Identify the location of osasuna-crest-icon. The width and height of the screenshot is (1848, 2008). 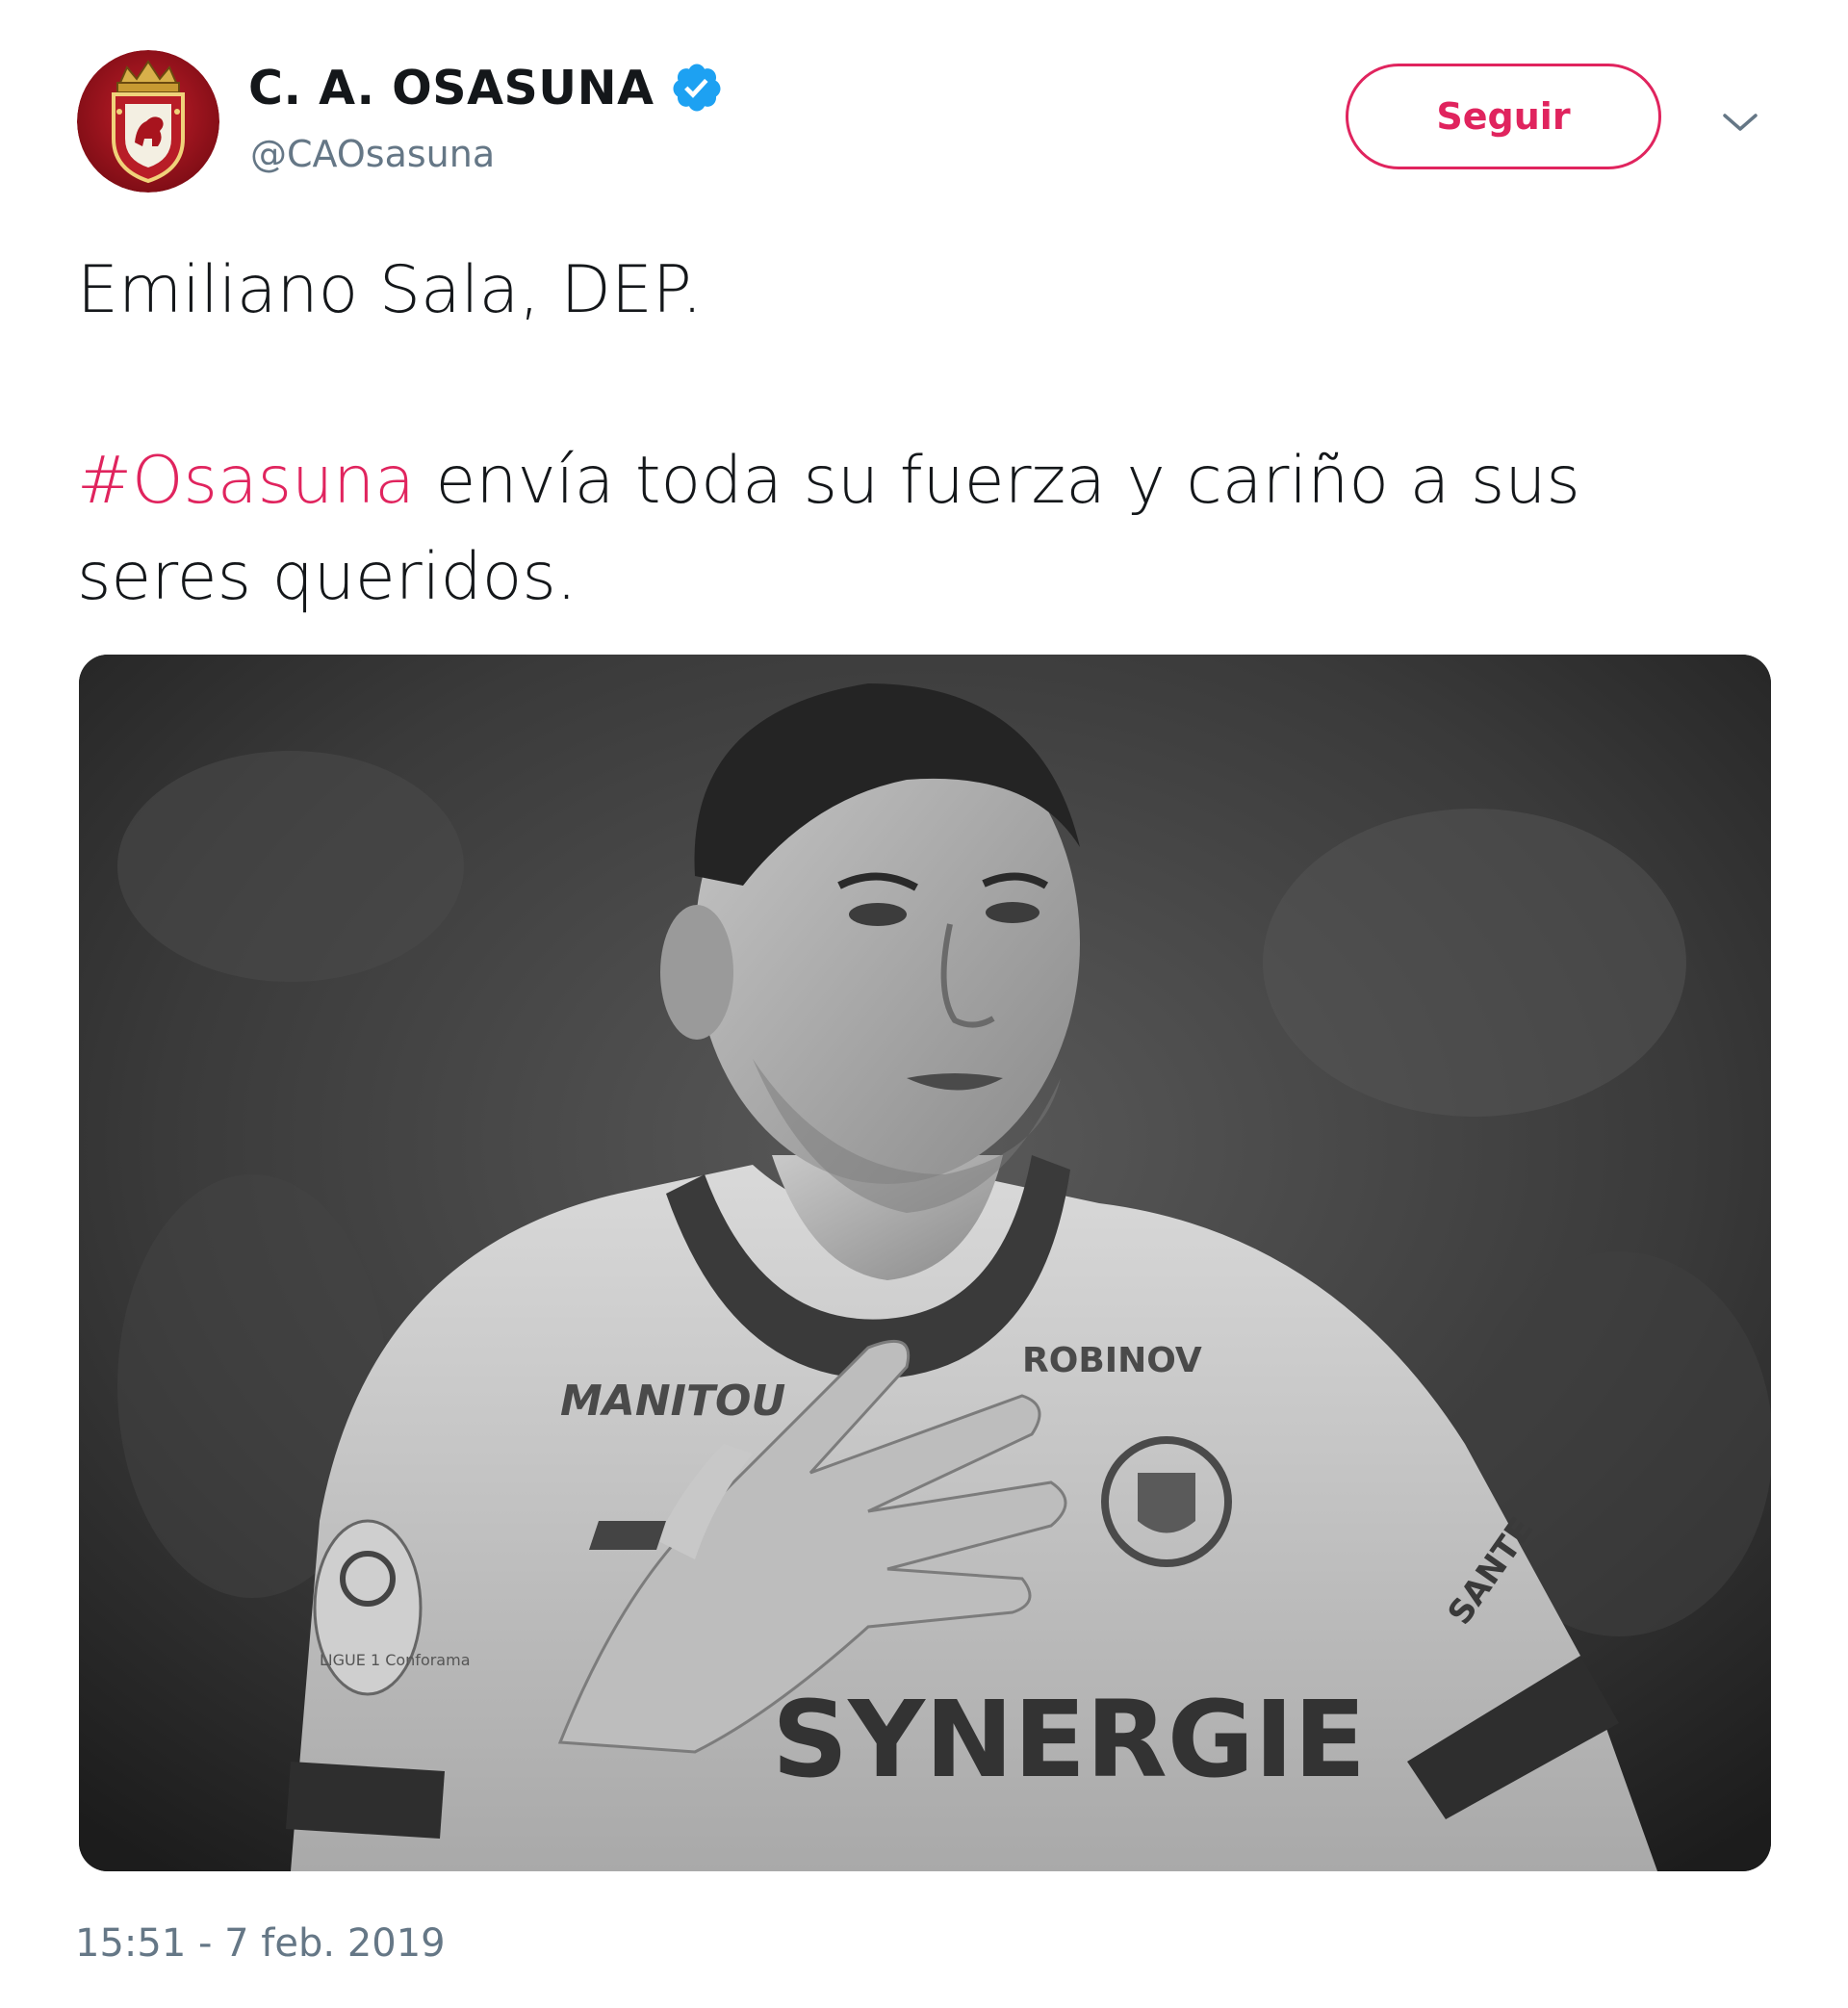
(148, 121).